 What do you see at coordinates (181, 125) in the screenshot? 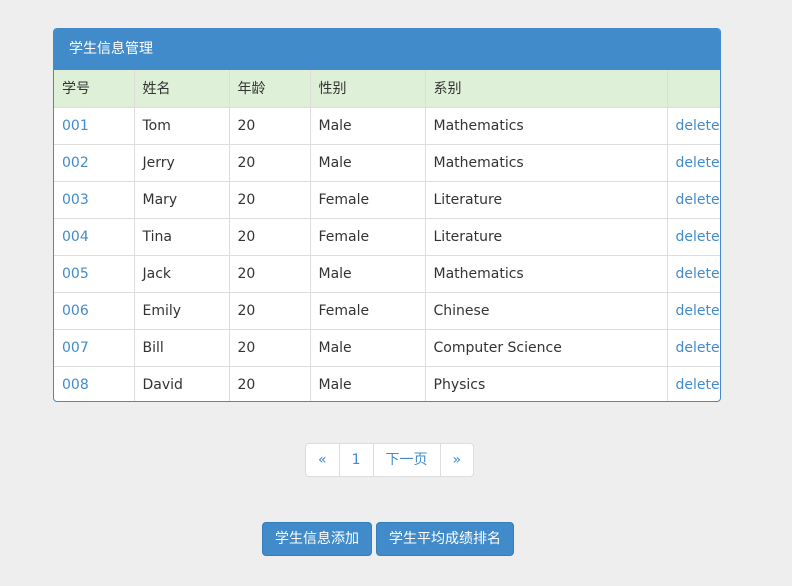
I see `student-name: Tom` at bounding box center [181, 125].